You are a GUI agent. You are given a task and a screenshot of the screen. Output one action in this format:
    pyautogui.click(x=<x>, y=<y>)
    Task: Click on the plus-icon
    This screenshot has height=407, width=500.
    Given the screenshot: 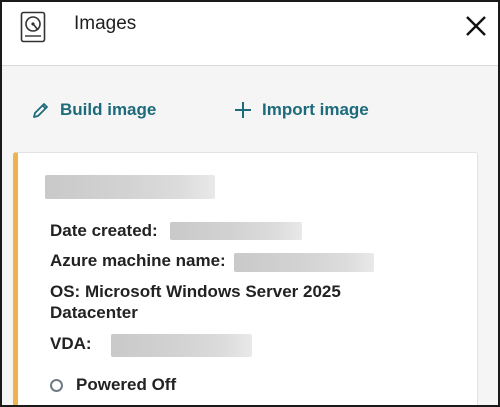 What is the action you would take?
    pyautogui.click(x=243, y=110)
    